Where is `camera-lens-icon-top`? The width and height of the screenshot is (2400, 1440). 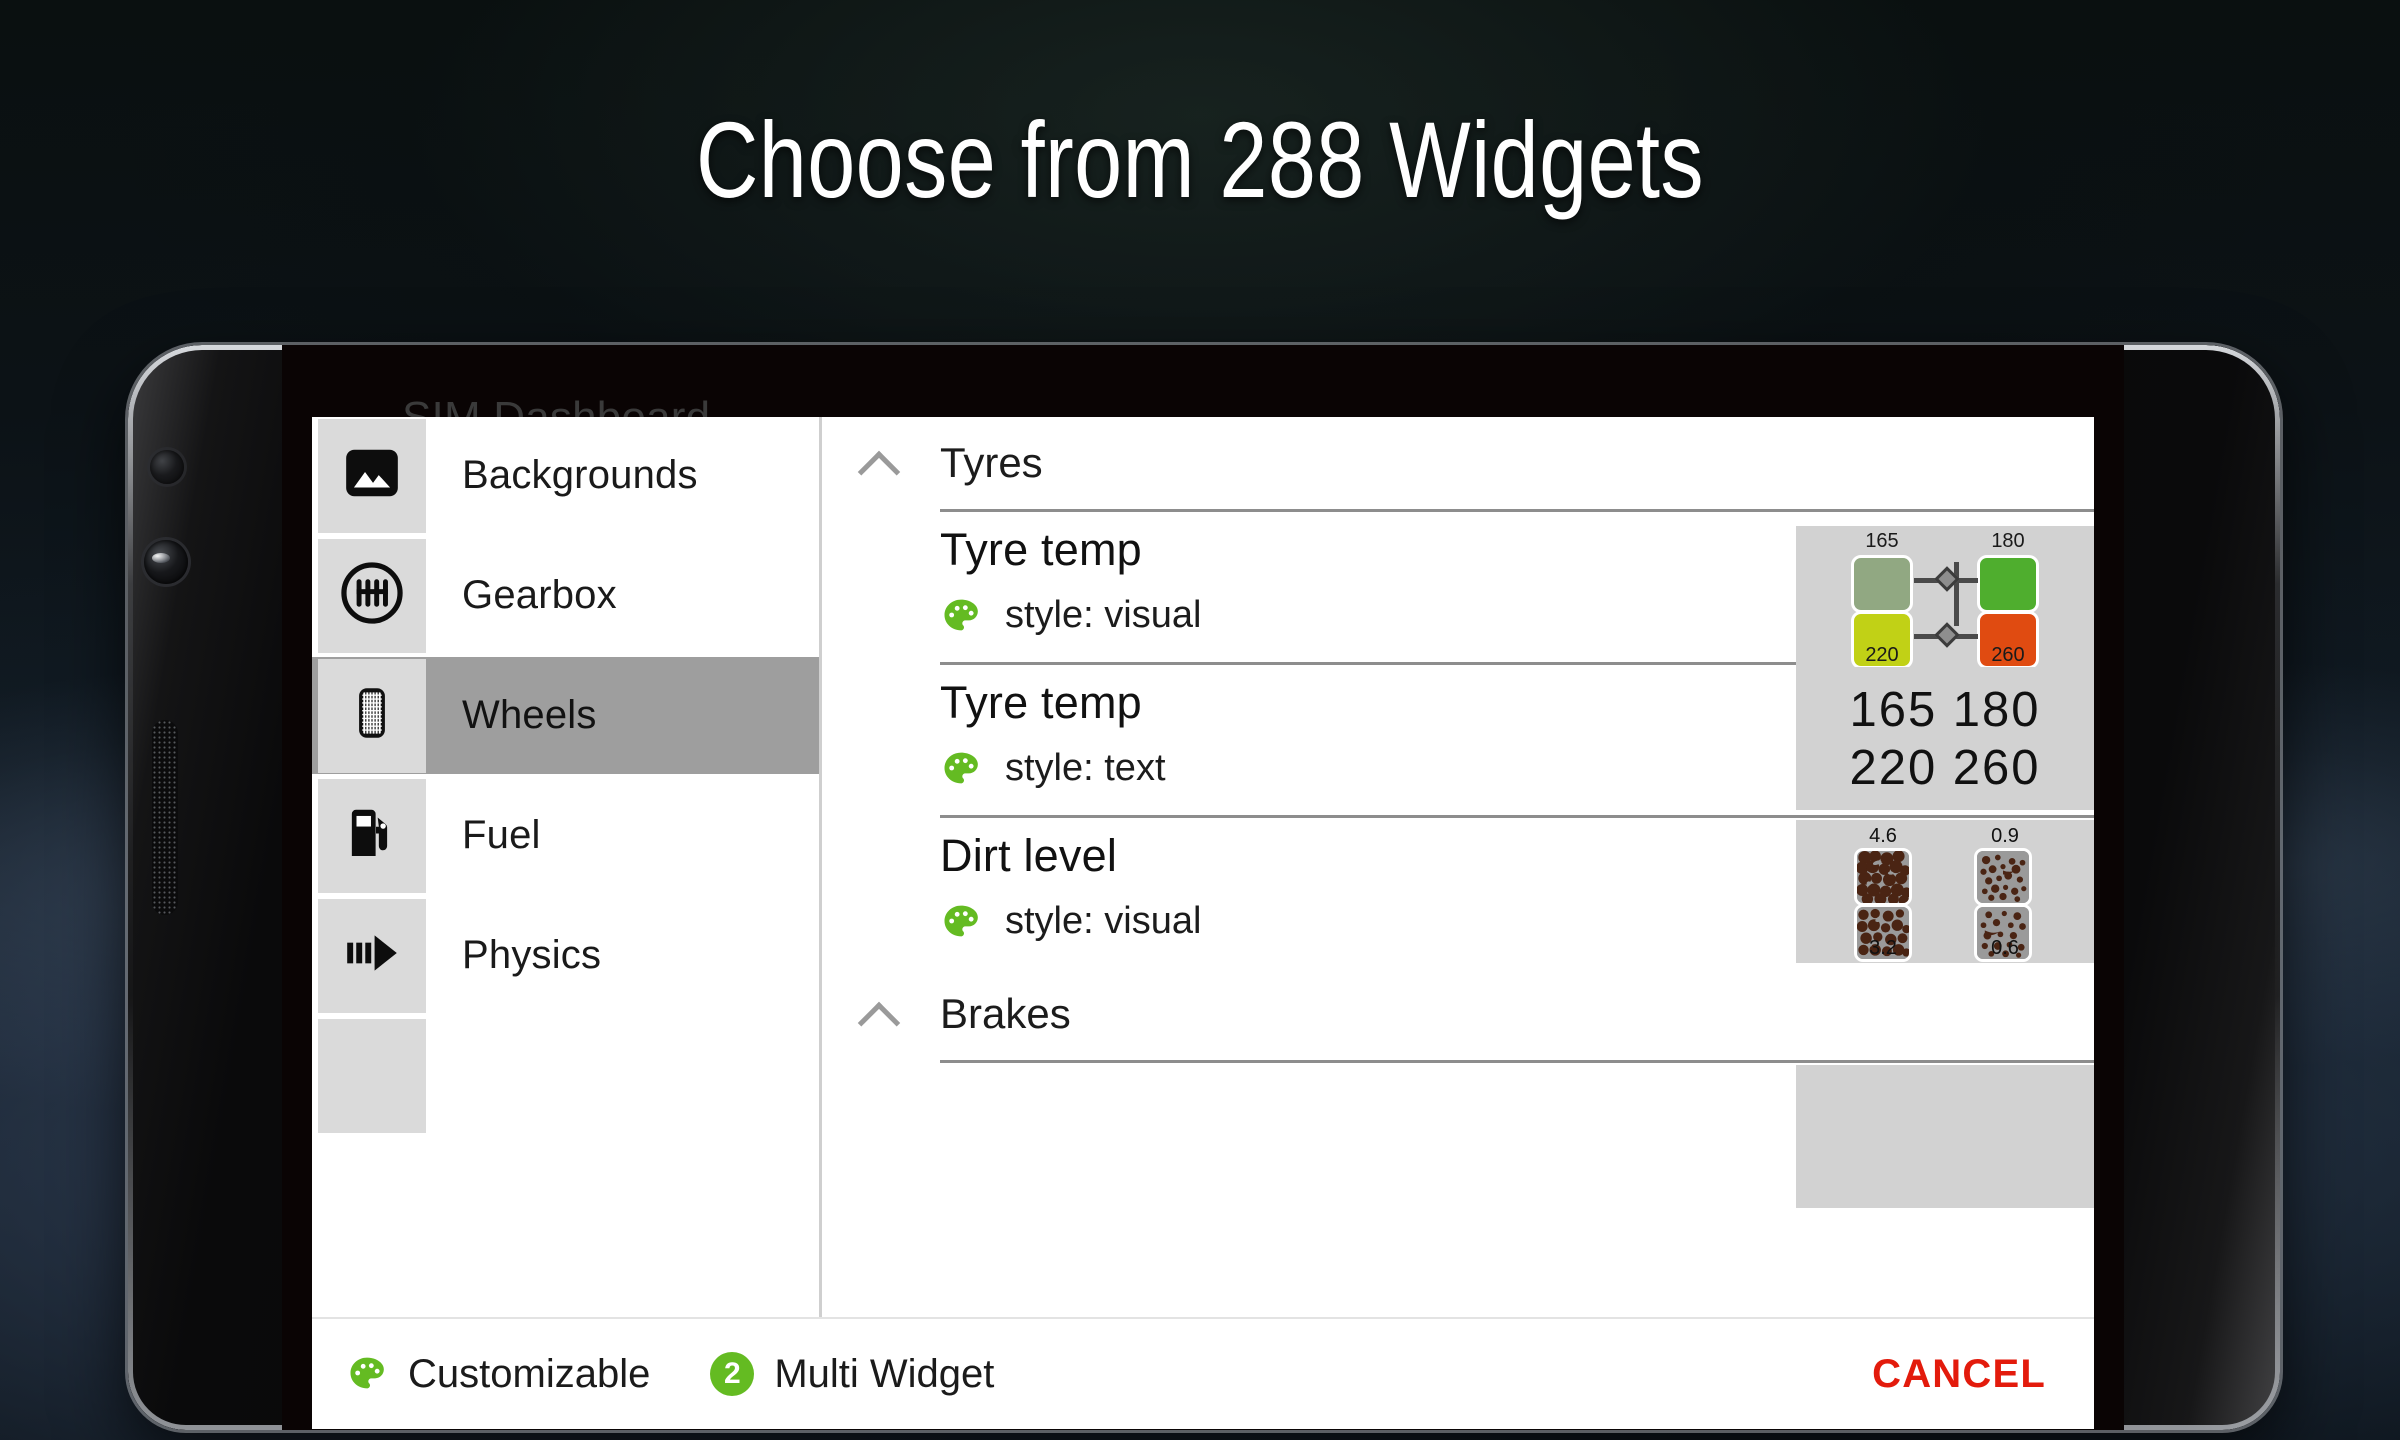
camera-lens-icon-top is located at coordinates (167, 467).